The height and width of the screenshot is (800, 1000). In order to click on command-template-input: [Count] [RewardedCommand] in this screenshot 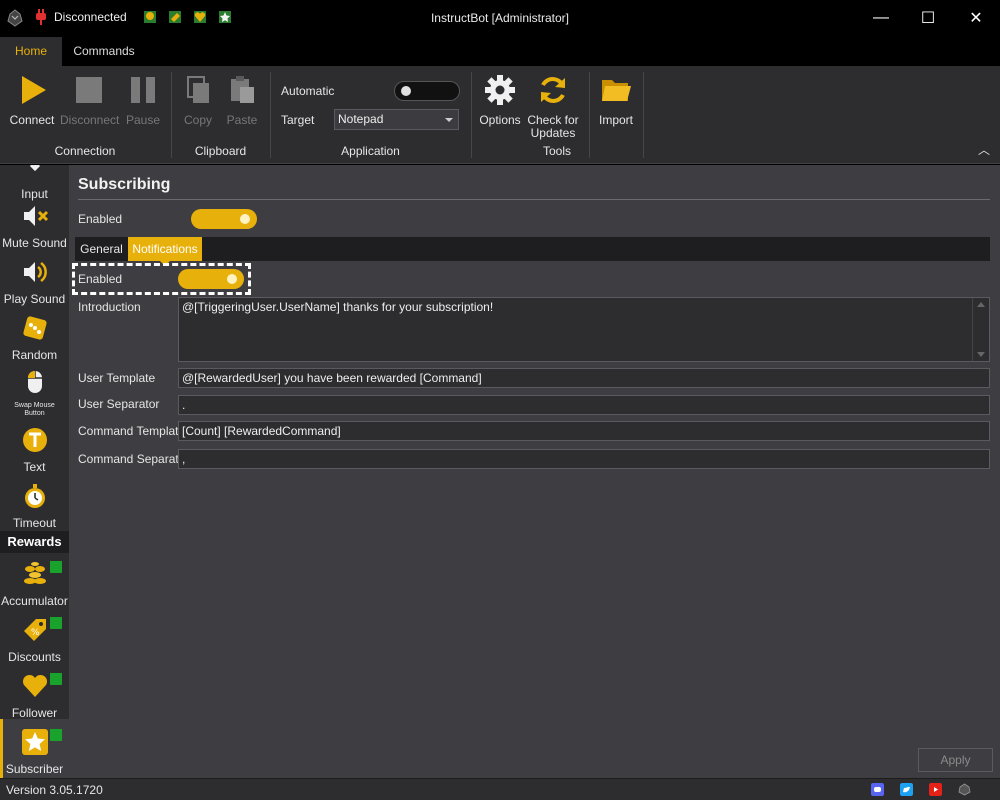, I will do `click(584, 431)`.